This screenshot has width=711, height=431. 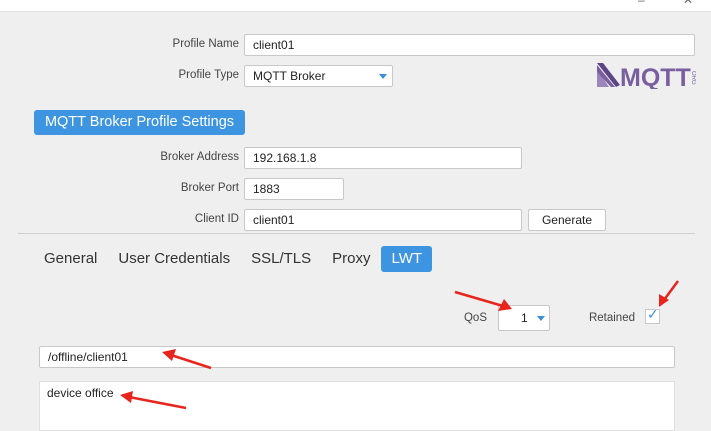 What do you see at coordinates (294, 189) in the screenshot?
I see `broker-port-input: 1883` at bounding box center [294, 189].